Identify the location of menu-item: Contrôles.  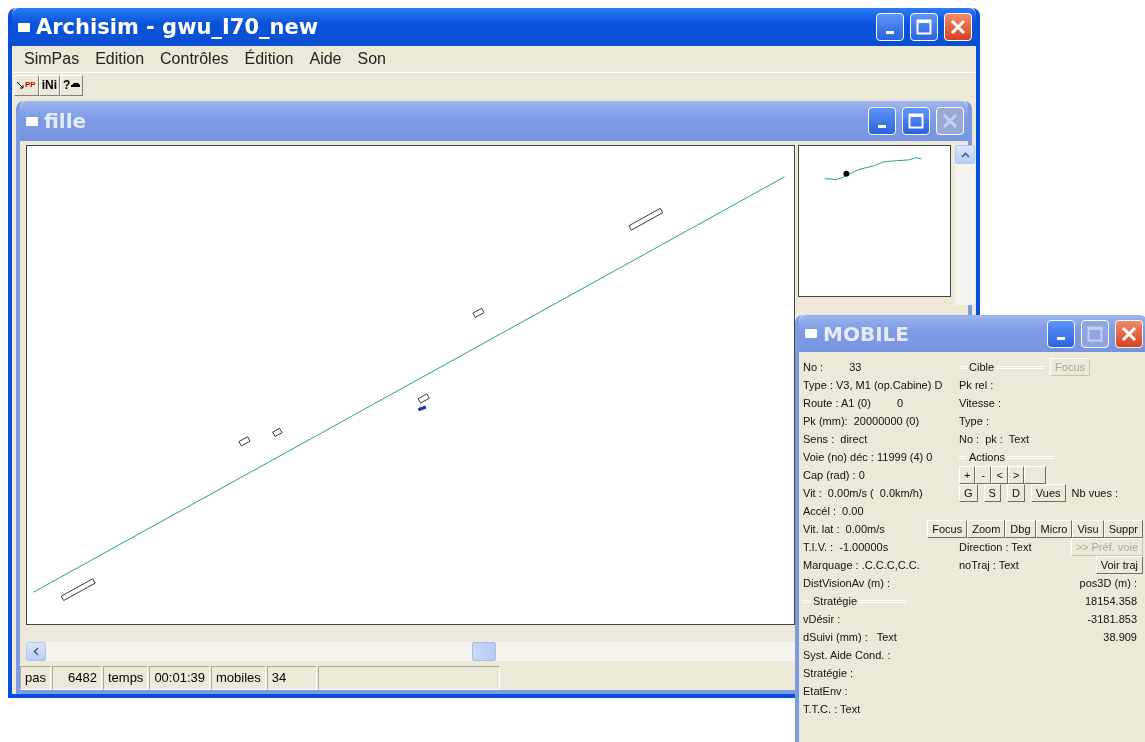
(194, 59).